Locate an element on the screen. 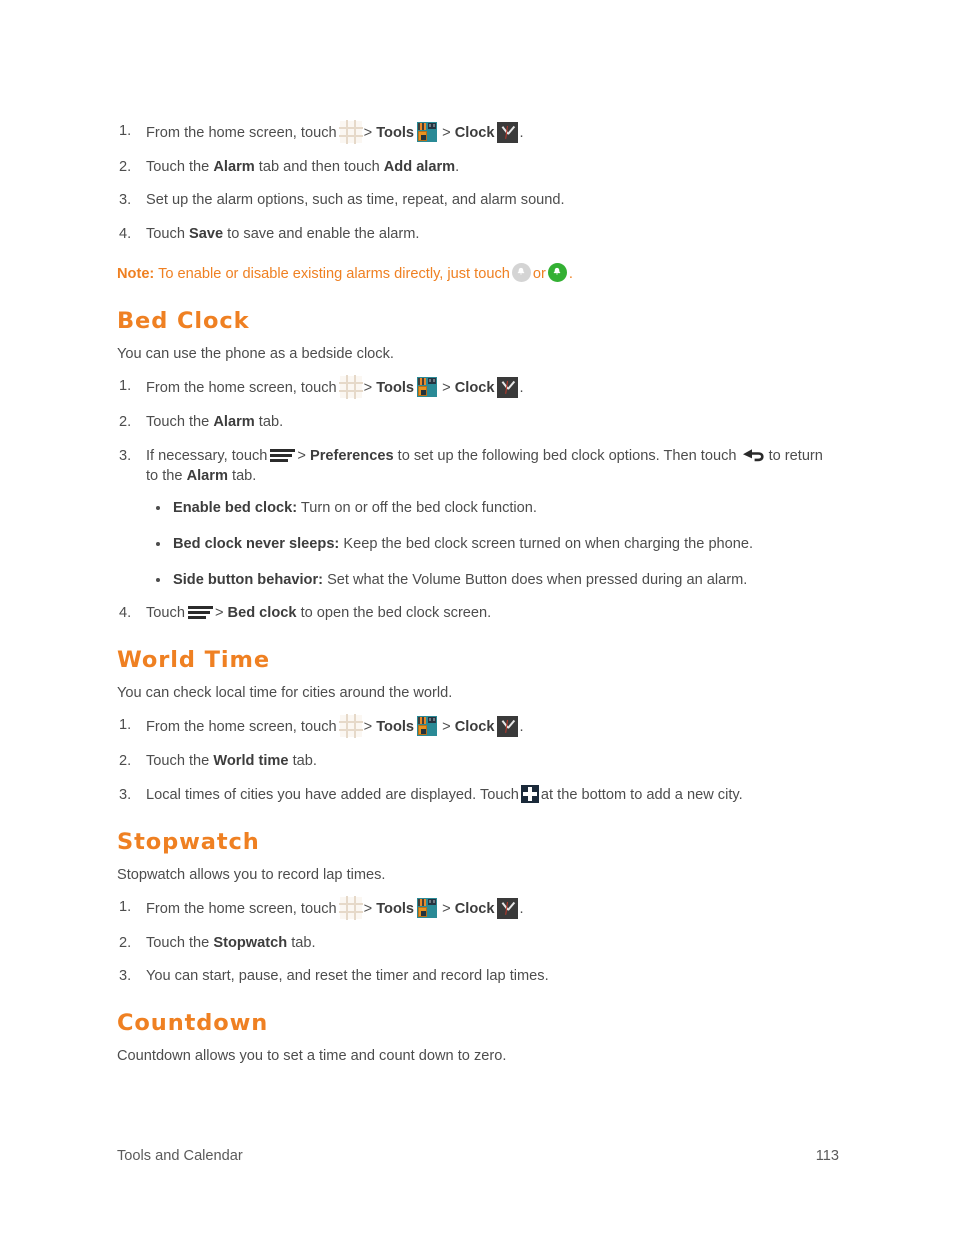 Image resolution: width=954 pixels, height=1235 pixels. footer-page-number: 113 is located at coordinates (827, 1156).